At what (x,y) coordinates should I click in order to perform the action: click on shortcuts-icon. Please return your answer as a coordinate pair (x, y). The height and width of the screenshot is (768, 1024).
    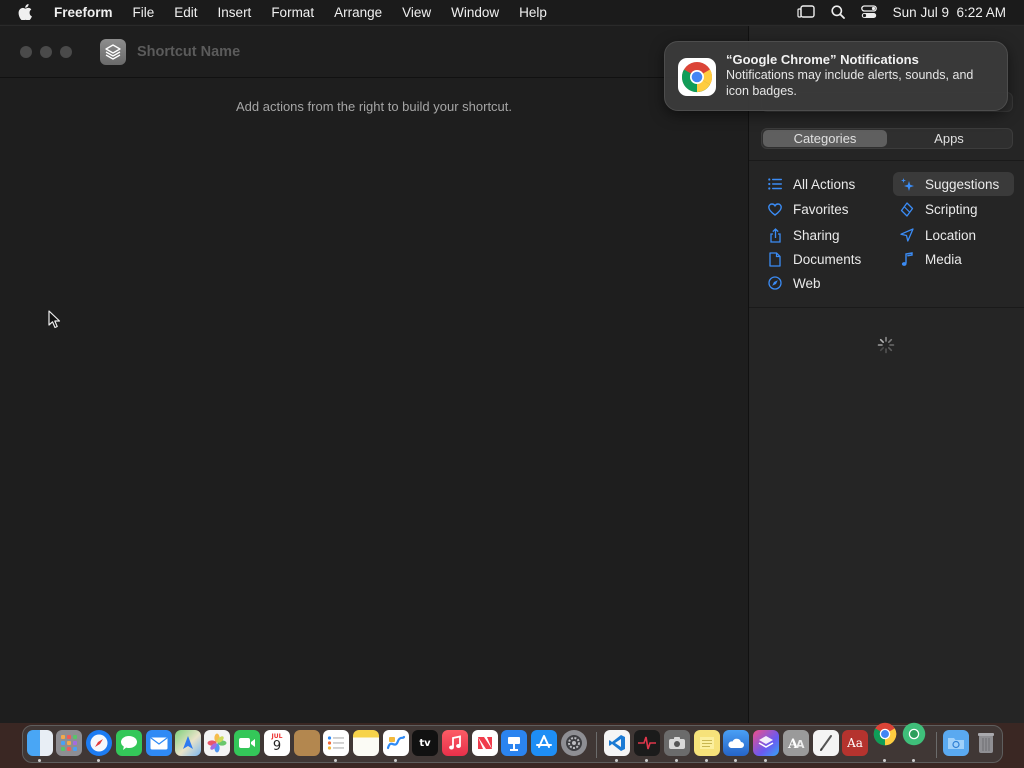
    Looking at the image, I should click on (766, 743).